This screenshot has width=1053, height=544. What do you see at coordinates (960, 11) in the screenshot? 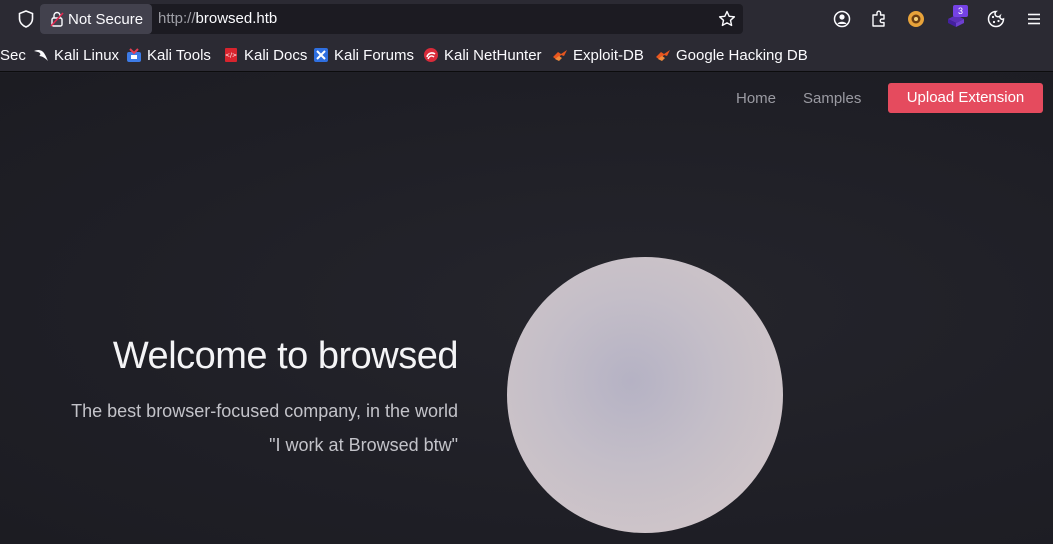
I see `extension-badge: 3` at bounding box center [960, 11].